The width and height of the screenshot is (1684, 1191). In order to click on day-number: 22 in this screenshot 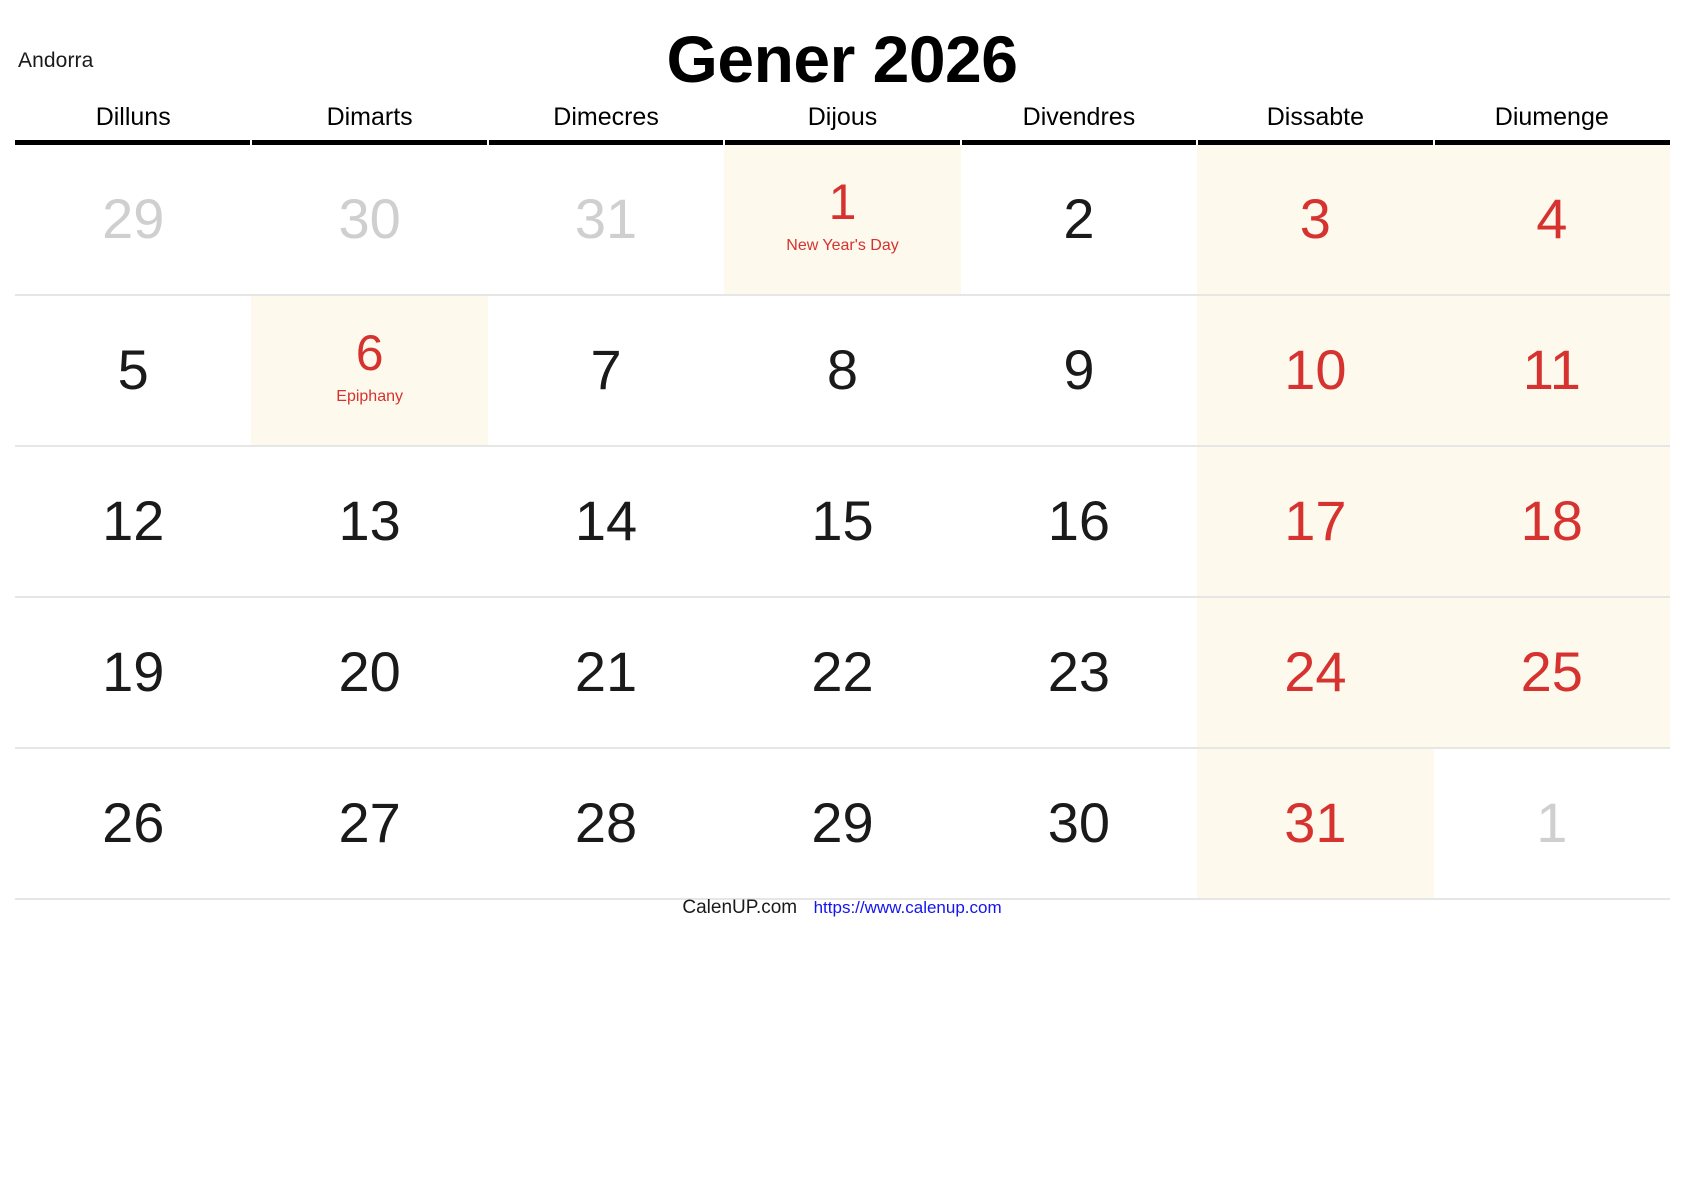, I will do `click(842, 672)`.